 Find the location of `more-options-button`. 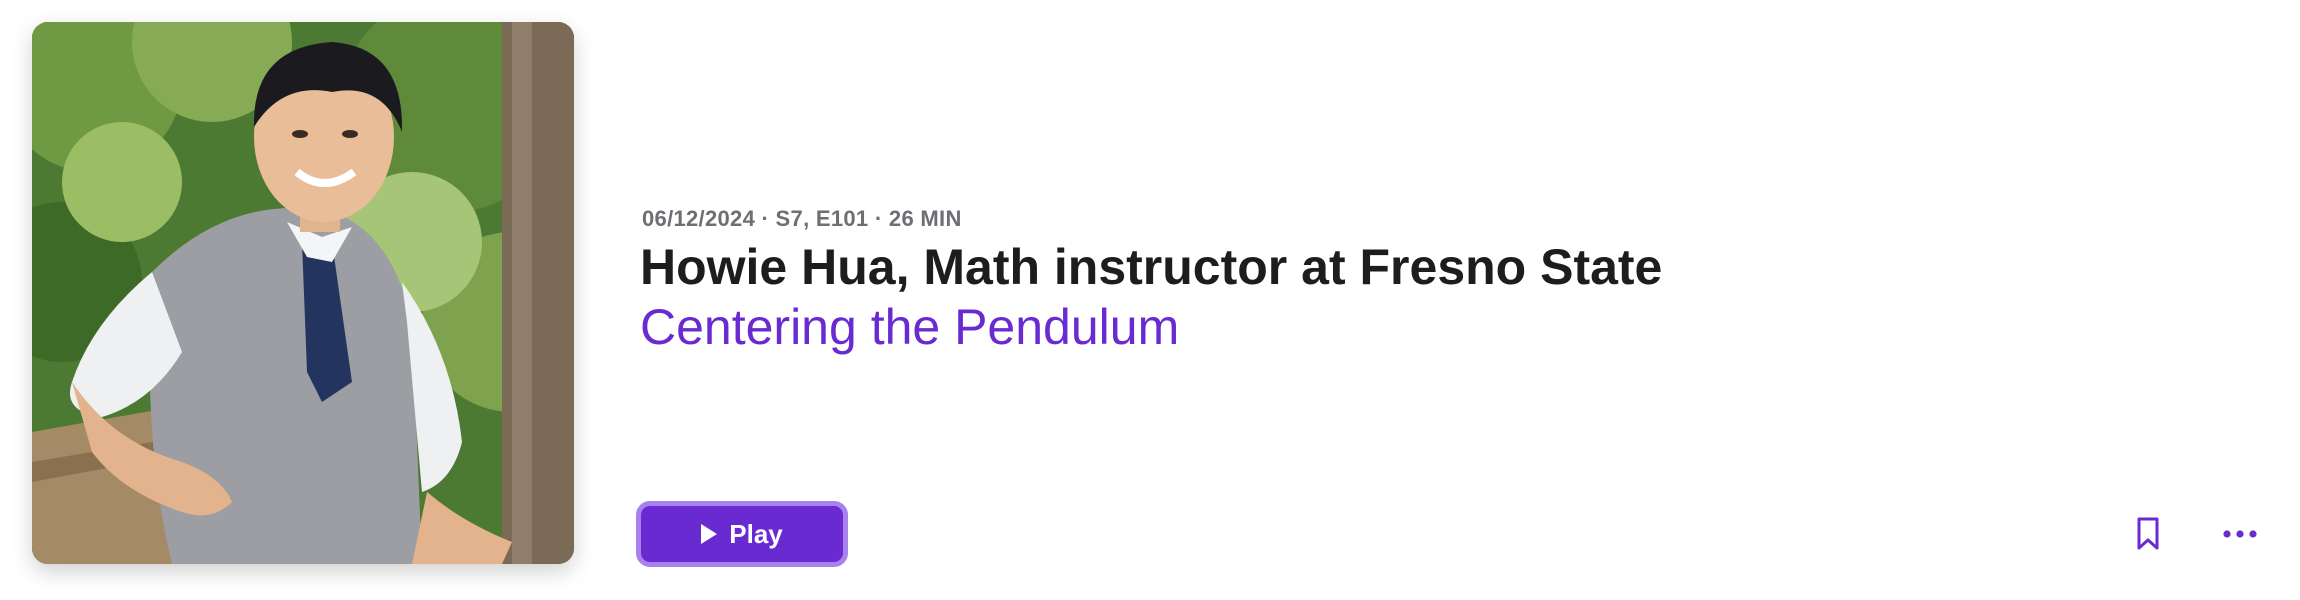

more-options-button is located at coordinates (2240, 534).